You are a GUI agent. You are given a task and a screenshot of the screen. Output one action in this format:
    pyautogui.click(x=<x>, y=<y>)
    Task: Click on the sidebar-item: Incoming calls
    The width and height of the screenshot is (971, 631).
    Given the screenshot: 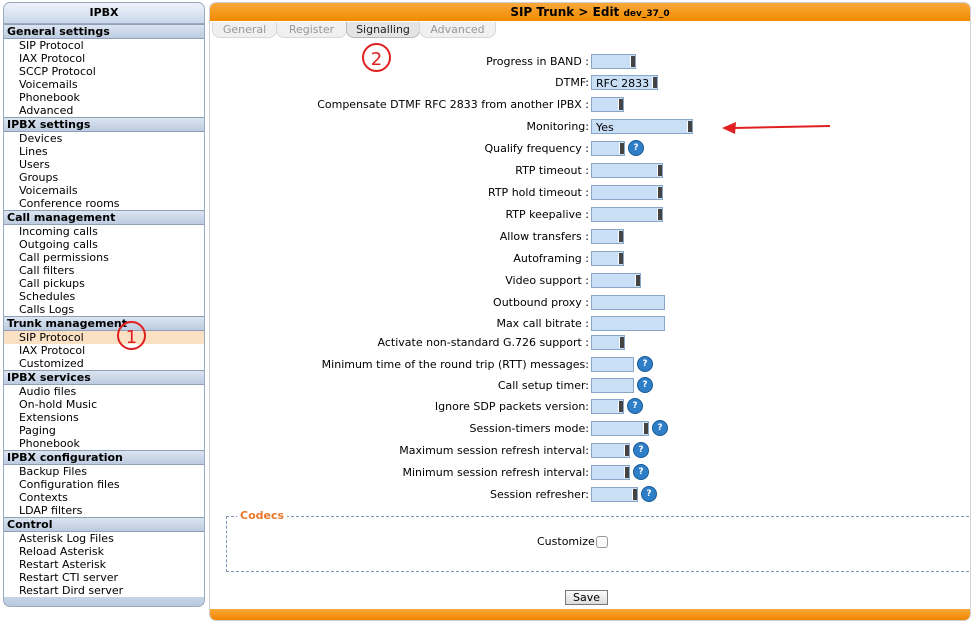 What is the action you would take?
    pyautogui.click(x=104, y=231)
    